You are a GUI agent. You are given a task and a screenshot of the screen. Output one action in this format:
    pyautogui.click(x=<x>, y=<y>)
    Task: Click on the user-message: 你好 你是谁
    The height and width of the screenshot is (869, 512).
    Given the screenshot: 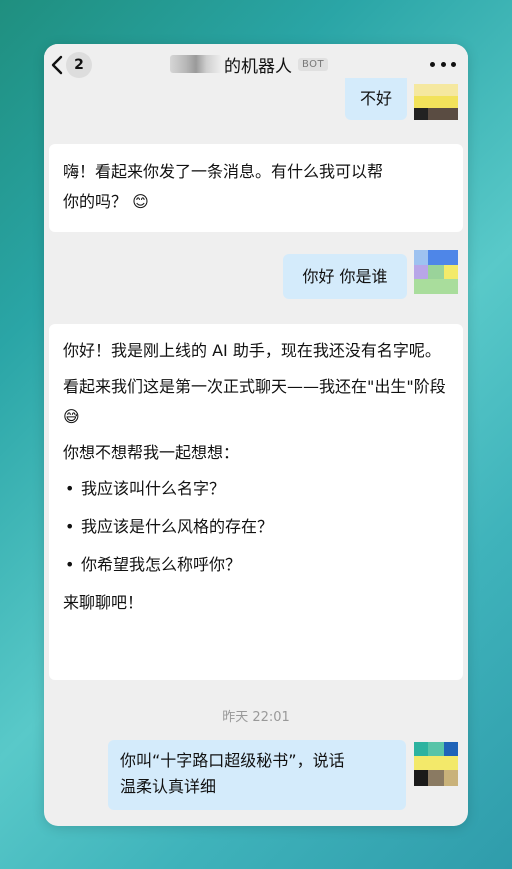 What is the action you would take?
    pyautogui.click(x=345, y=276)
    